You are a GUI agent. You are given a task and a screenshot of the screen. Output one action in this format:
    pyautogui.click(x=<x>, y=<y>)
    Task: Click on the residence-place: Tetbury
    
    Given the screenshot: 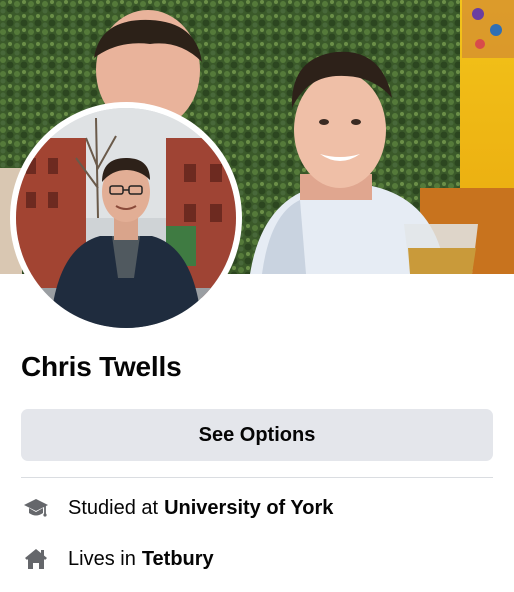 What is the action you would take?
    pyautogui.click(x=178, y=559)
    